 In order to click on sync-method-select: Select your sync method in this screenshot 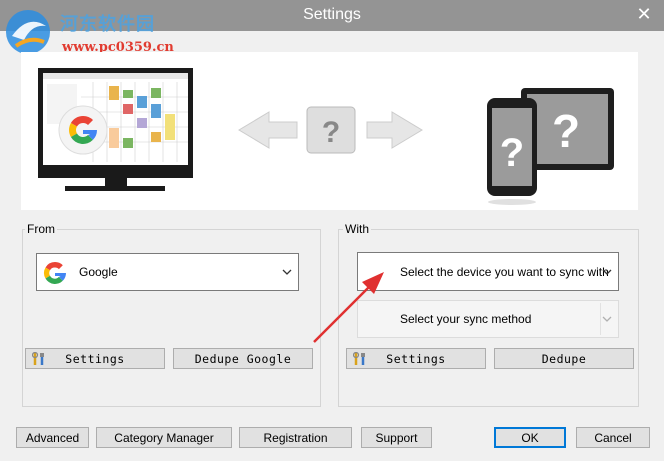, I will do `click(488, 319)`.